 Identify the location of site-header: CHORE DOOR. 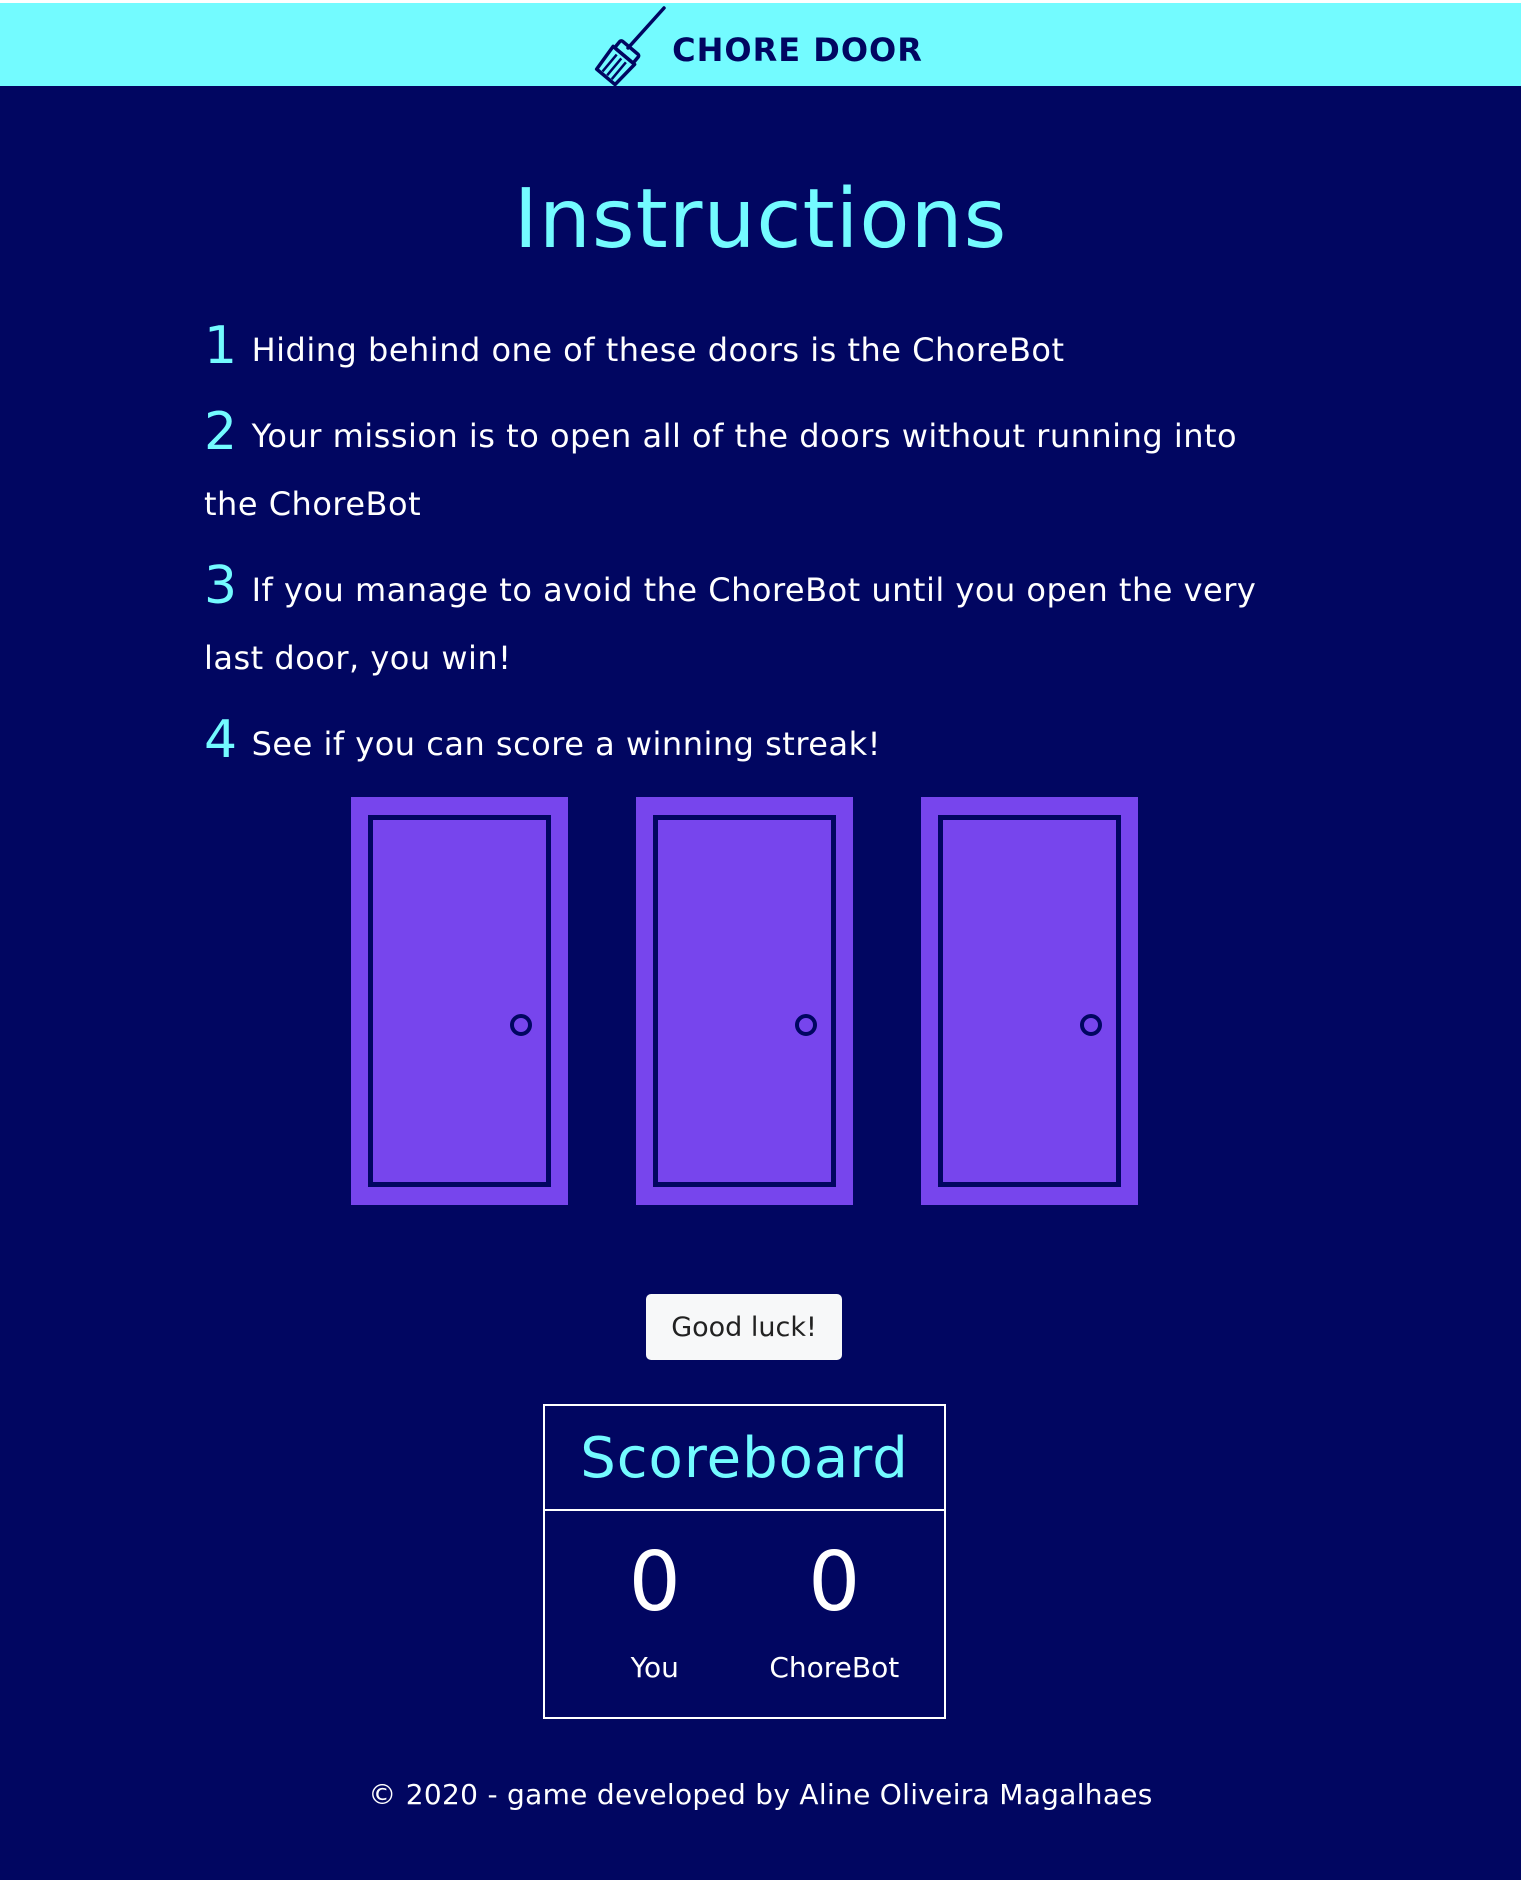
(760, 43).